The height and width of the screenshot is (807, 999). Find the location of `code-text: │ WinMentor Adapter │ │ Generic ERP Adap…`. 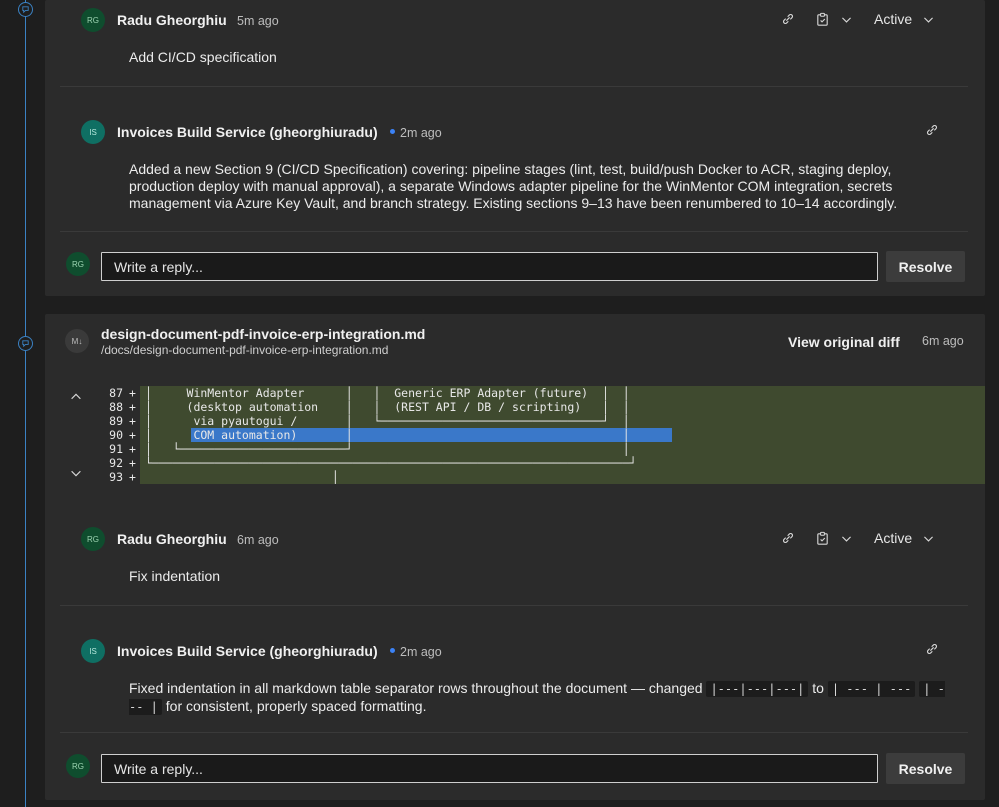

code-text: │ WinMentor Adapter │ │ Generic ERP Adap… is located at coordinates (387, 393).